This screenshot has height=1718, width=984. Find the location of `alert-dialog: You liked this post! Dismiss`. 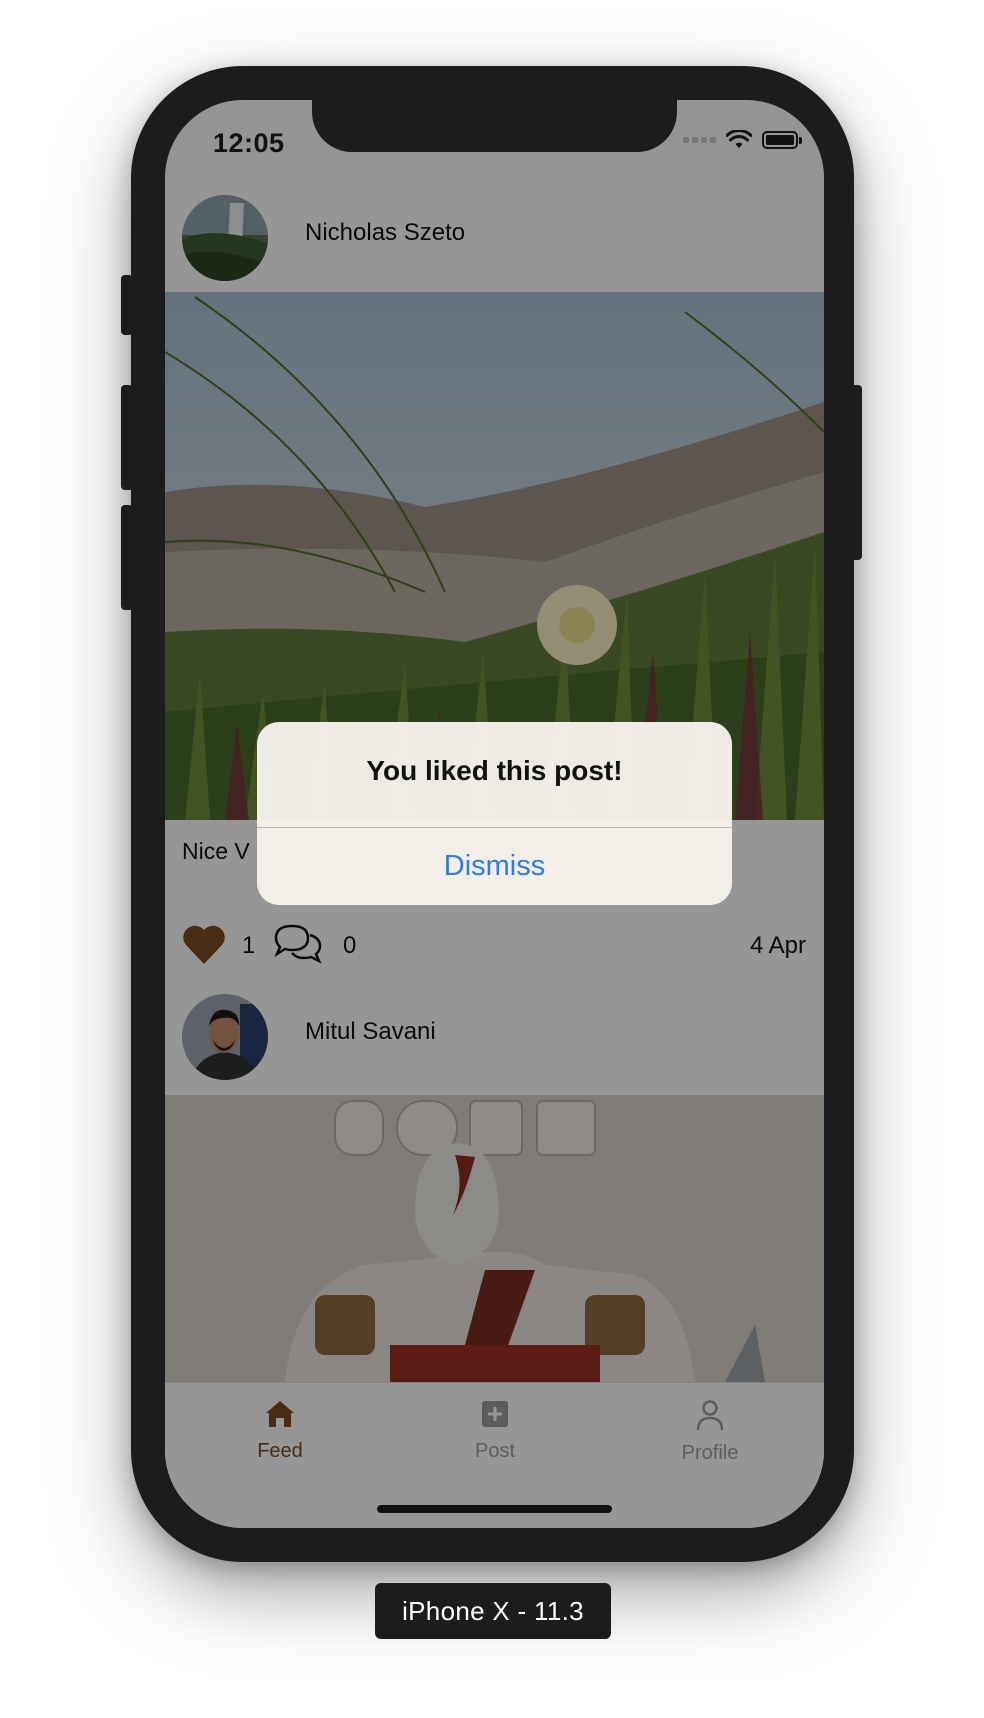

alert-dialog: You liked this post! Dismiss is located at coordinates (494, 813).